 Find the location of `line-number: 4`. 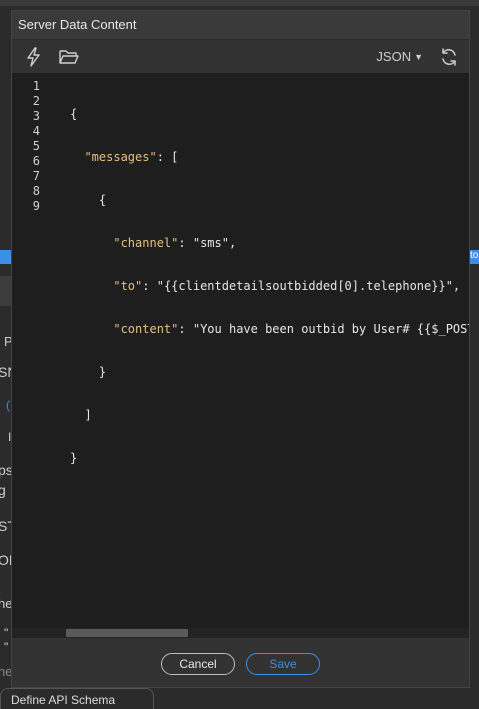

line-number: 4 is located at coordinates (36, 131).